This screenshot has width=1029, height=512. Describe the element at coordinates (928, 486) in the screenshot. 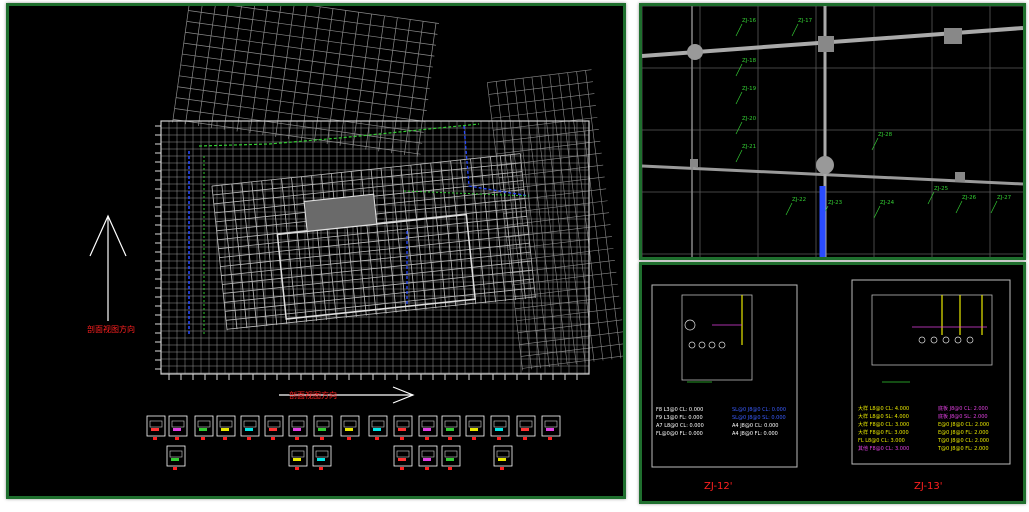

I see `right-section-title: ZJ-13'` at that location.